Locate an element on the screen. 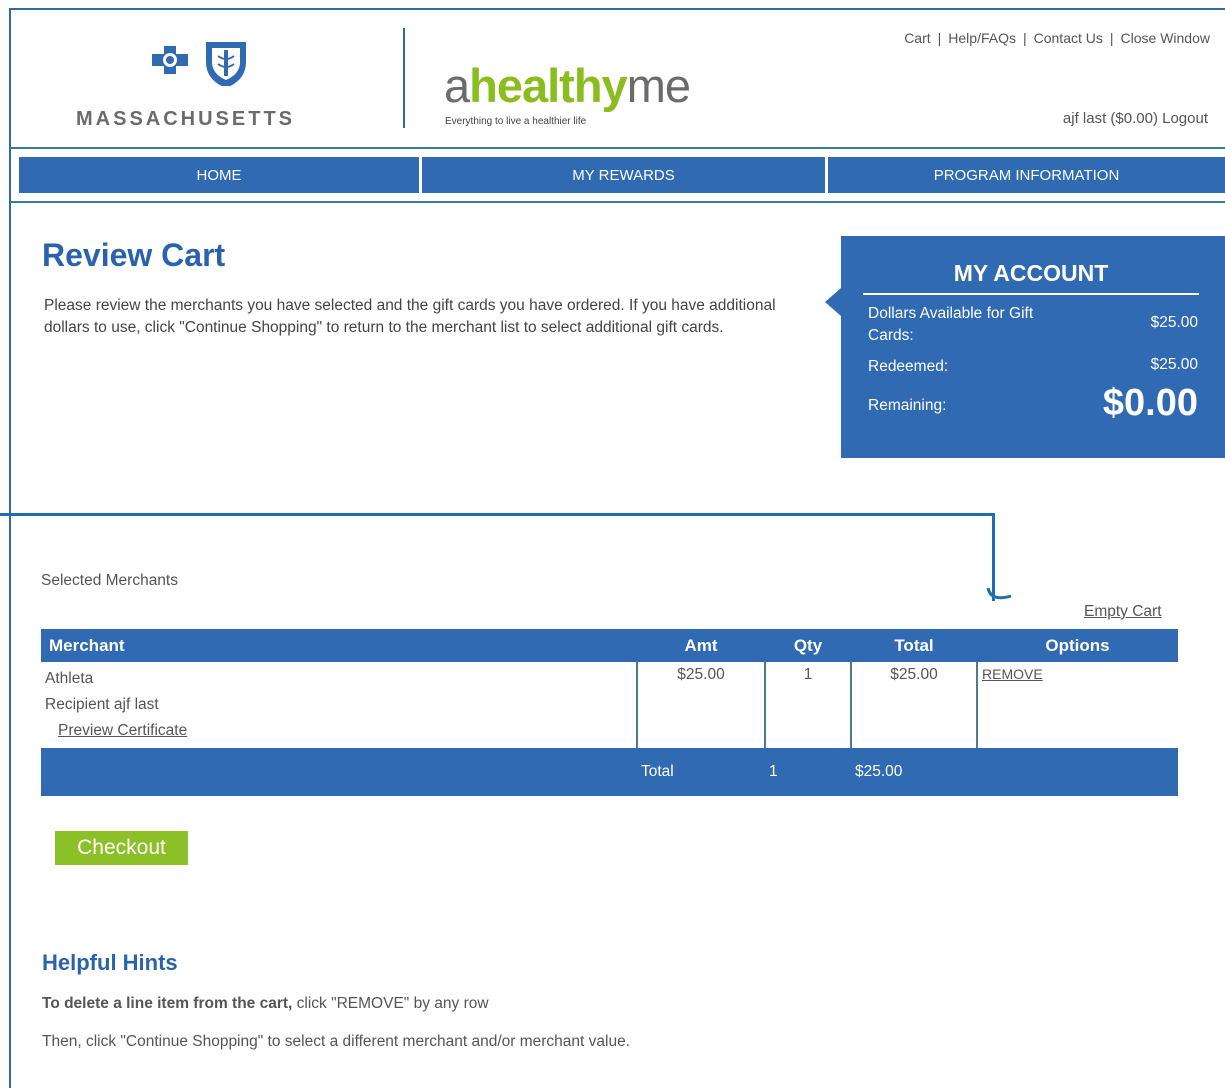  selected-merchants-label: Selected Merchants is located at coordinates (109, 580).